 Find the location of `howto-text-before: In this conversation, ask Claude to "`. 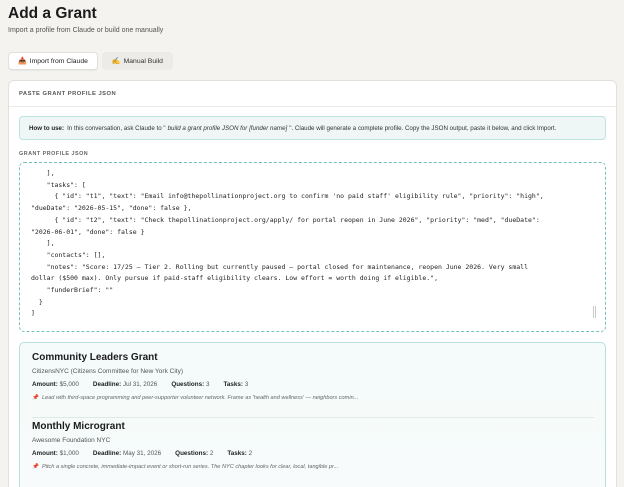

howto-text-before: In this conversation, ask Claude to " is located at coordinates (116, 128).